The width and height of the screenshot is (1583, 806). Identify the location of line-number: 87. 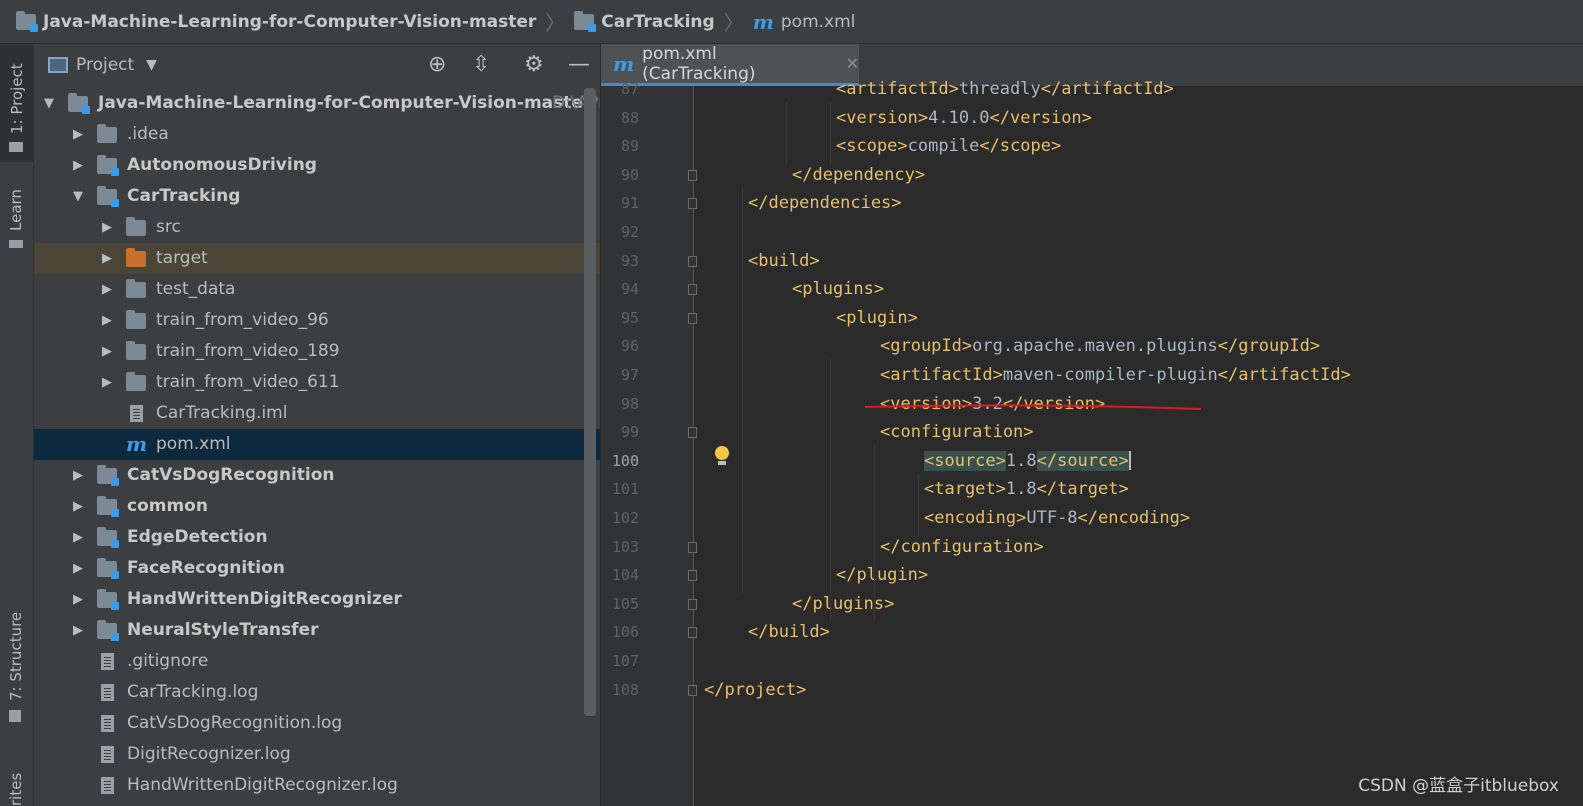
(629, 89).